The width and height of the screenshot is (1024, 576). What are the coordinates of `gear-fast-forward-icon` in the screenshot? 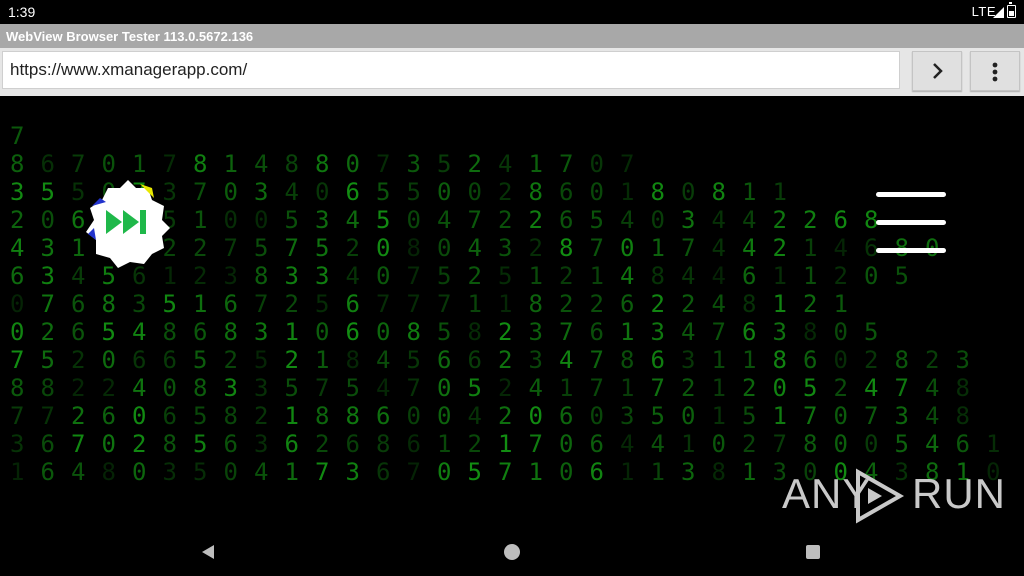 It's located at (128, 222).